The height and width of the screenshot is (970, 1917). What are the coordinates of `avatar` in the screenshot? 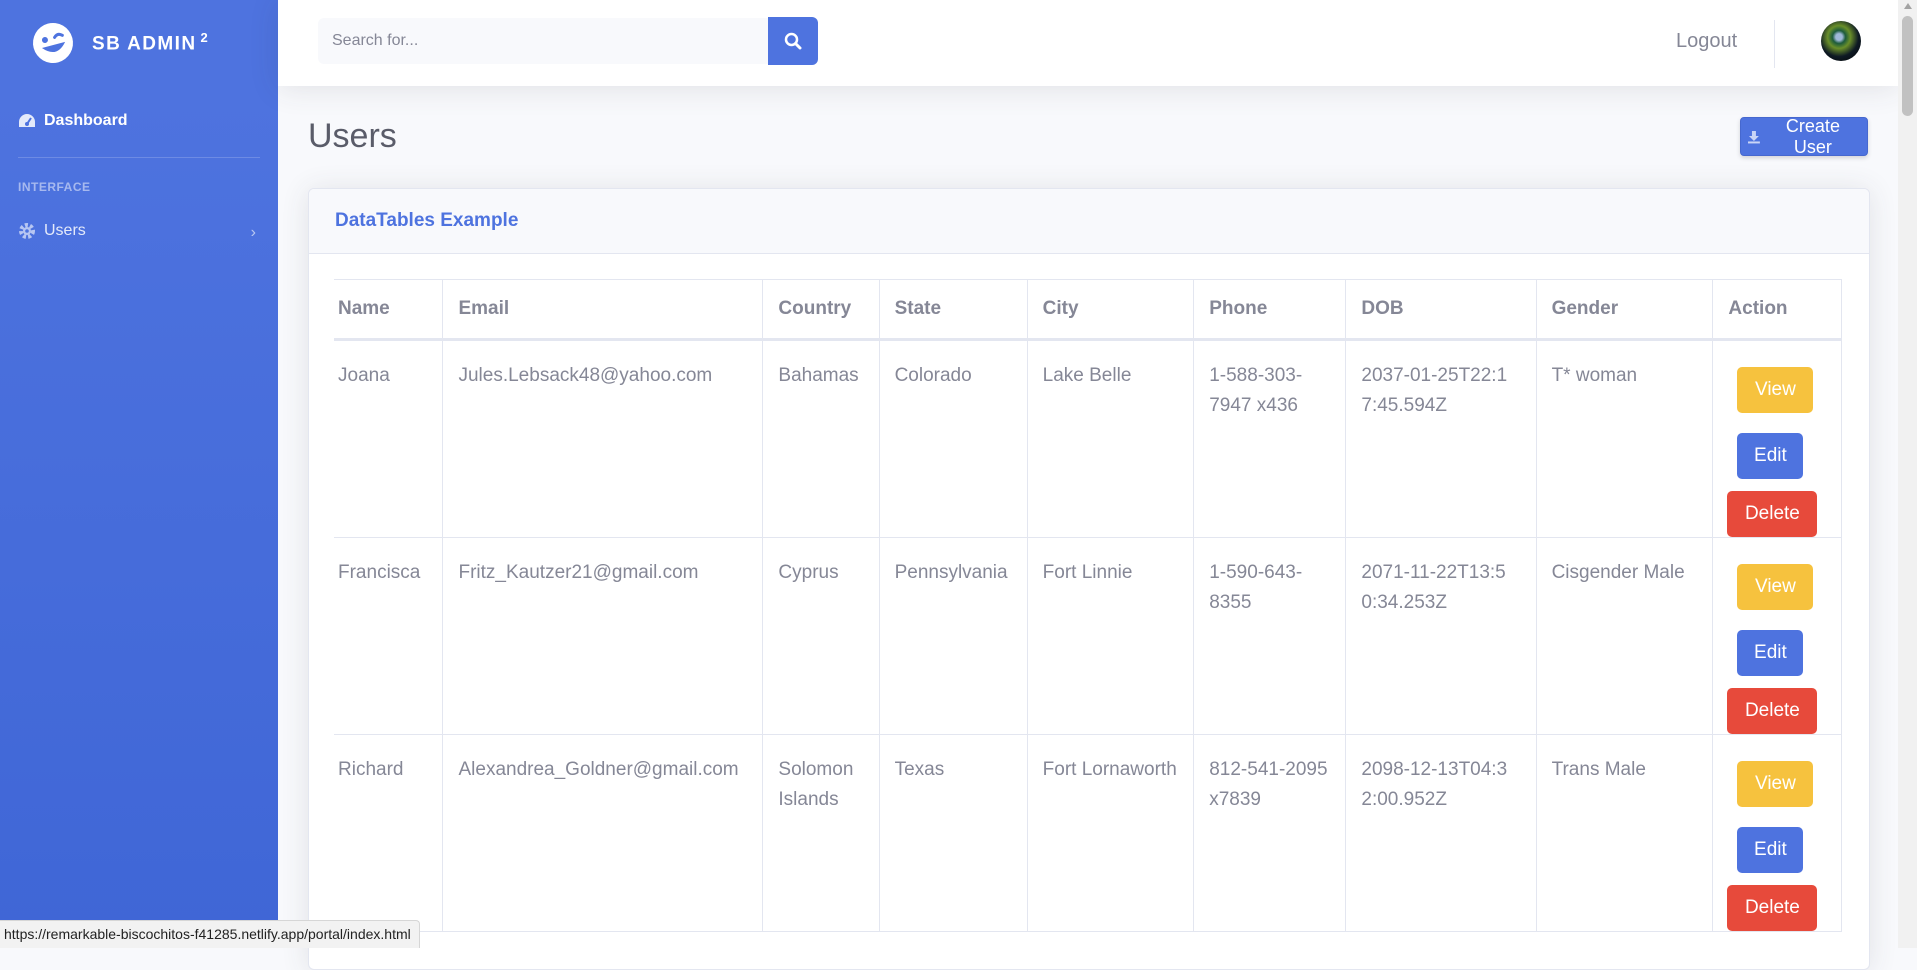 It's located at (1841, 41).